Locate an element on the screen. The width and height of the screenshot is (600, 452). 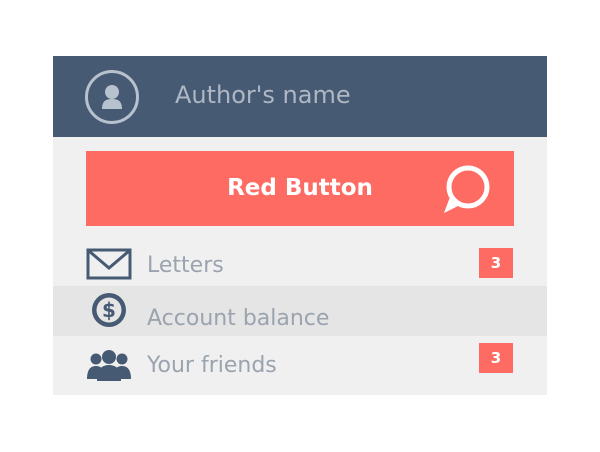
friends-icon is located at coordinates (109, 365).